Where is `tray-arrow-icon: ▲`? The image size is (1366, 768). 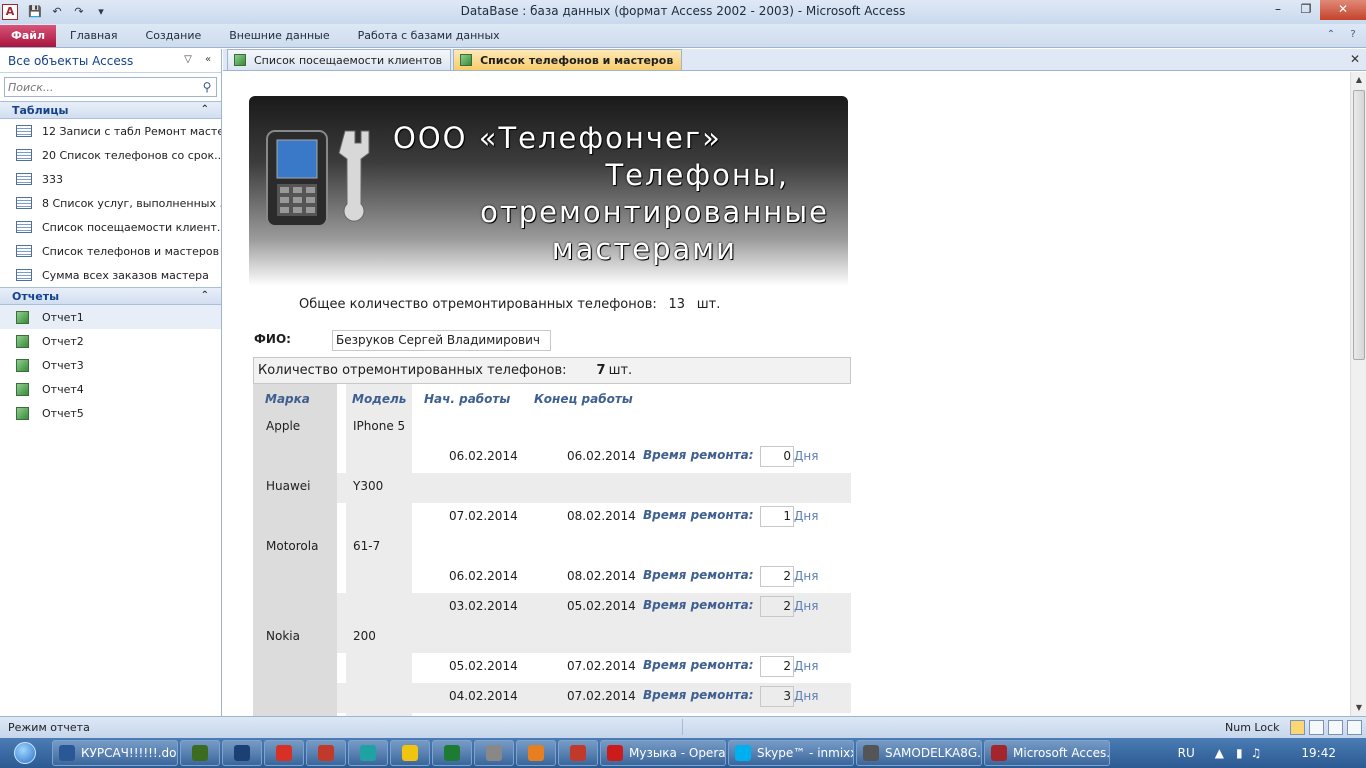
tray-arrow-icon: ▲ is located at coordinates (1219, 753).